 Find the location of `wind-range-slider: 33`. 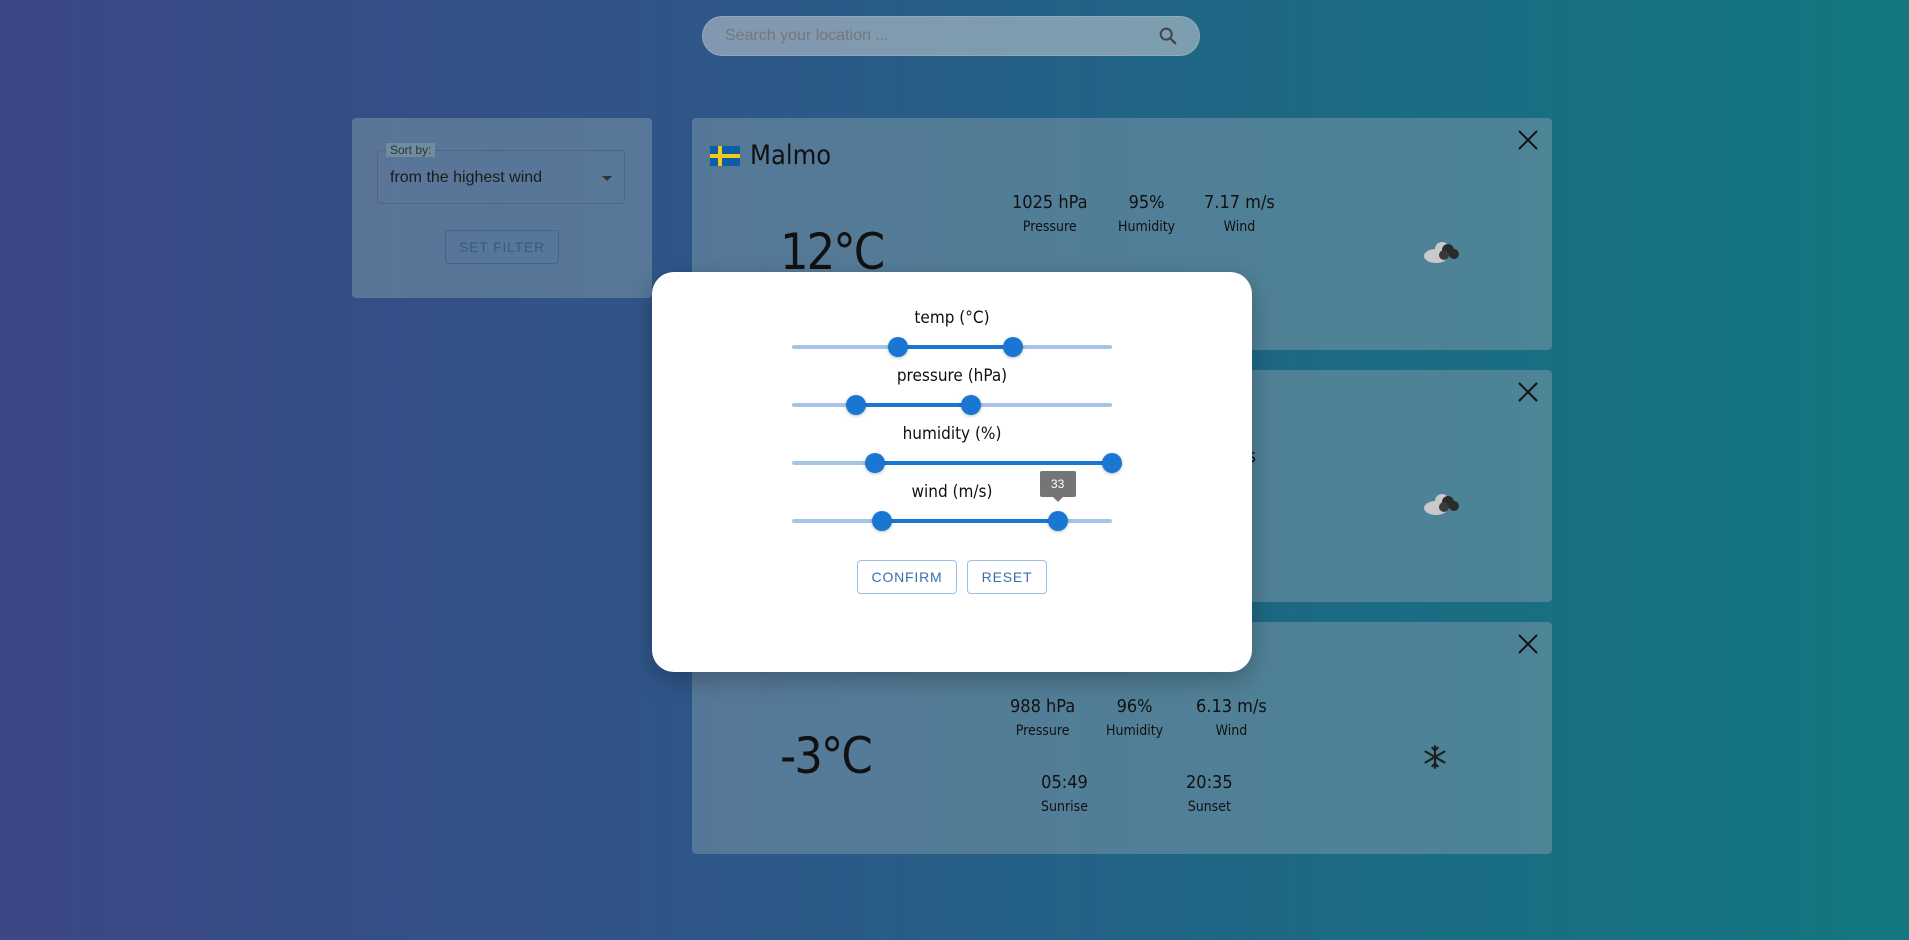

wind-range-slider: 33 is located at coordinates (952, 501).